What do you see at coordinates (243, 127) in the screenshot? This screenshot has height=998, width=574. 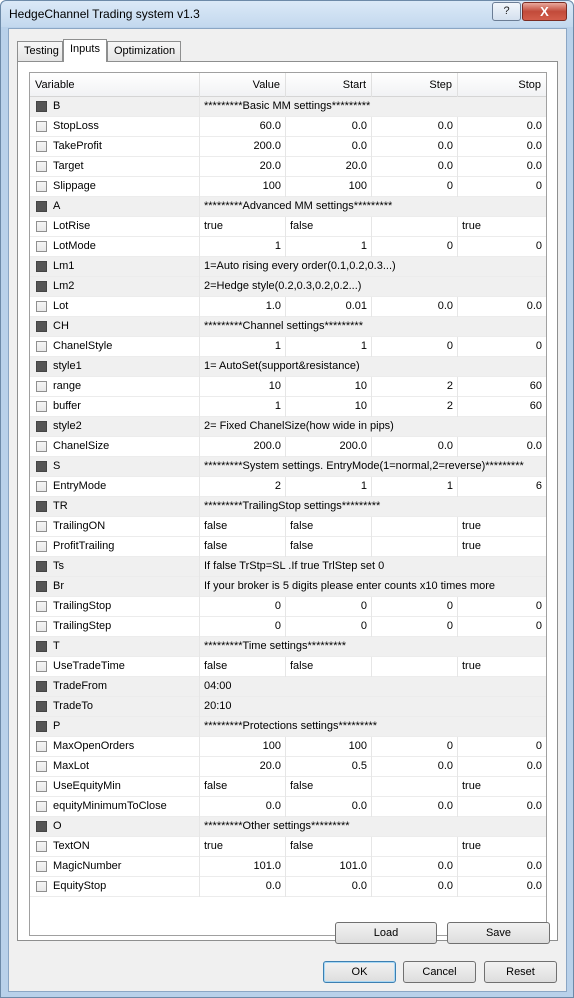 I see `value-cell: 60.0` at bounding box center [243, 127].